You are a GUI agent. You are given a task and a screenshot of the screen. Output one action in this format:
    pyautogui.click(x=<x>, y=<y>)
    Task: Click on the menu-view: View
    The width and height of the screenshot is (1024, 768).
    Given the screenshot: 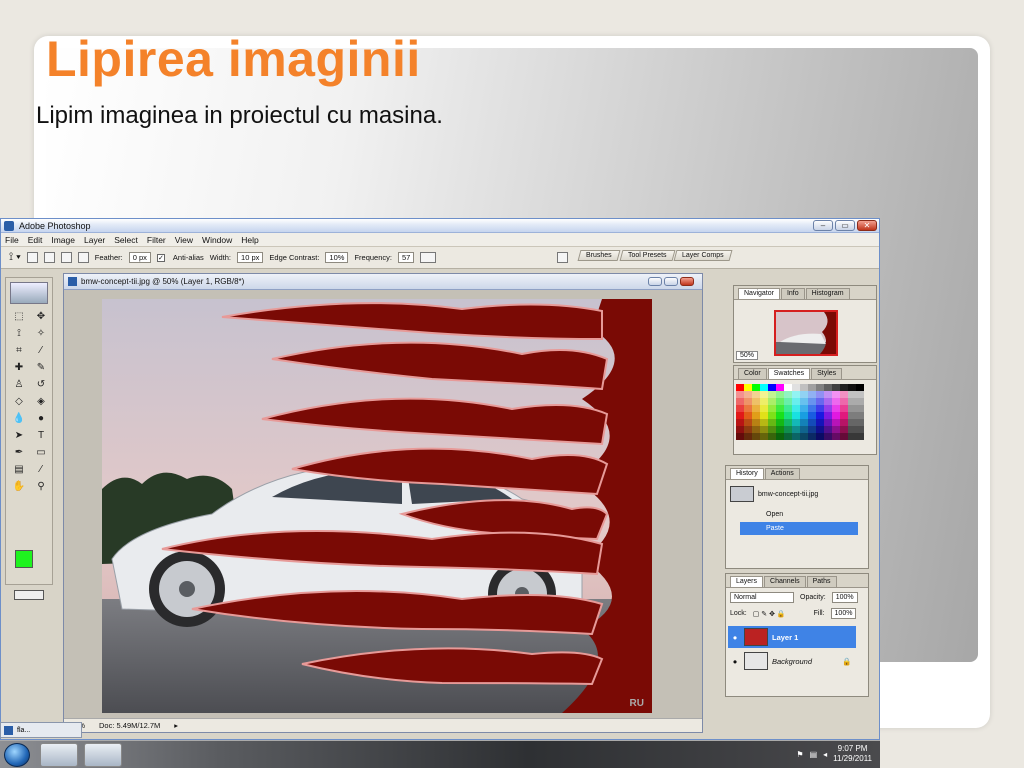 What is the action you would take?
    pyautogui.click(x=184, y=240)
    